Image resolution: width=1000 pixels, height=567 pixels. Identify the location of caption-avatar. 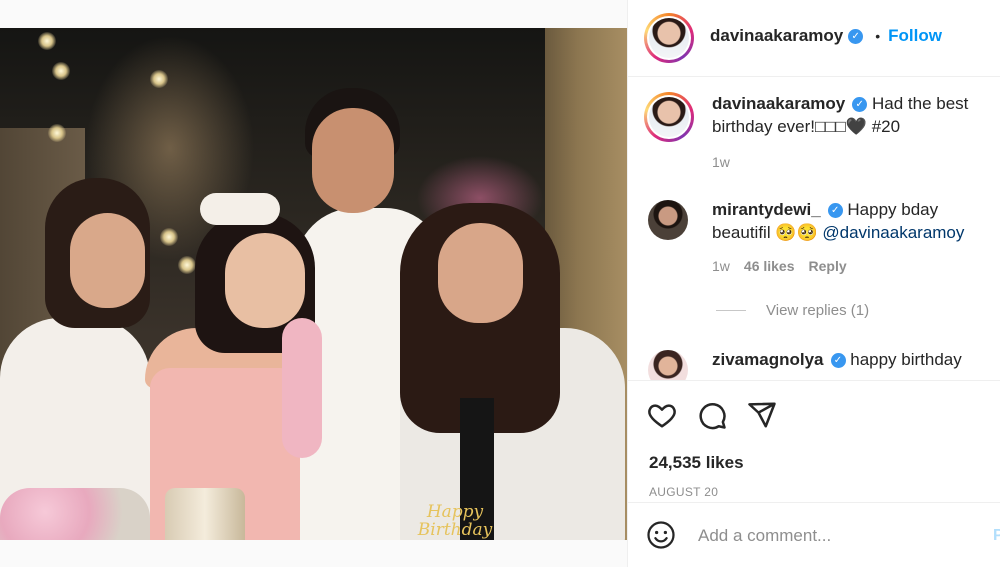
(669, 117).